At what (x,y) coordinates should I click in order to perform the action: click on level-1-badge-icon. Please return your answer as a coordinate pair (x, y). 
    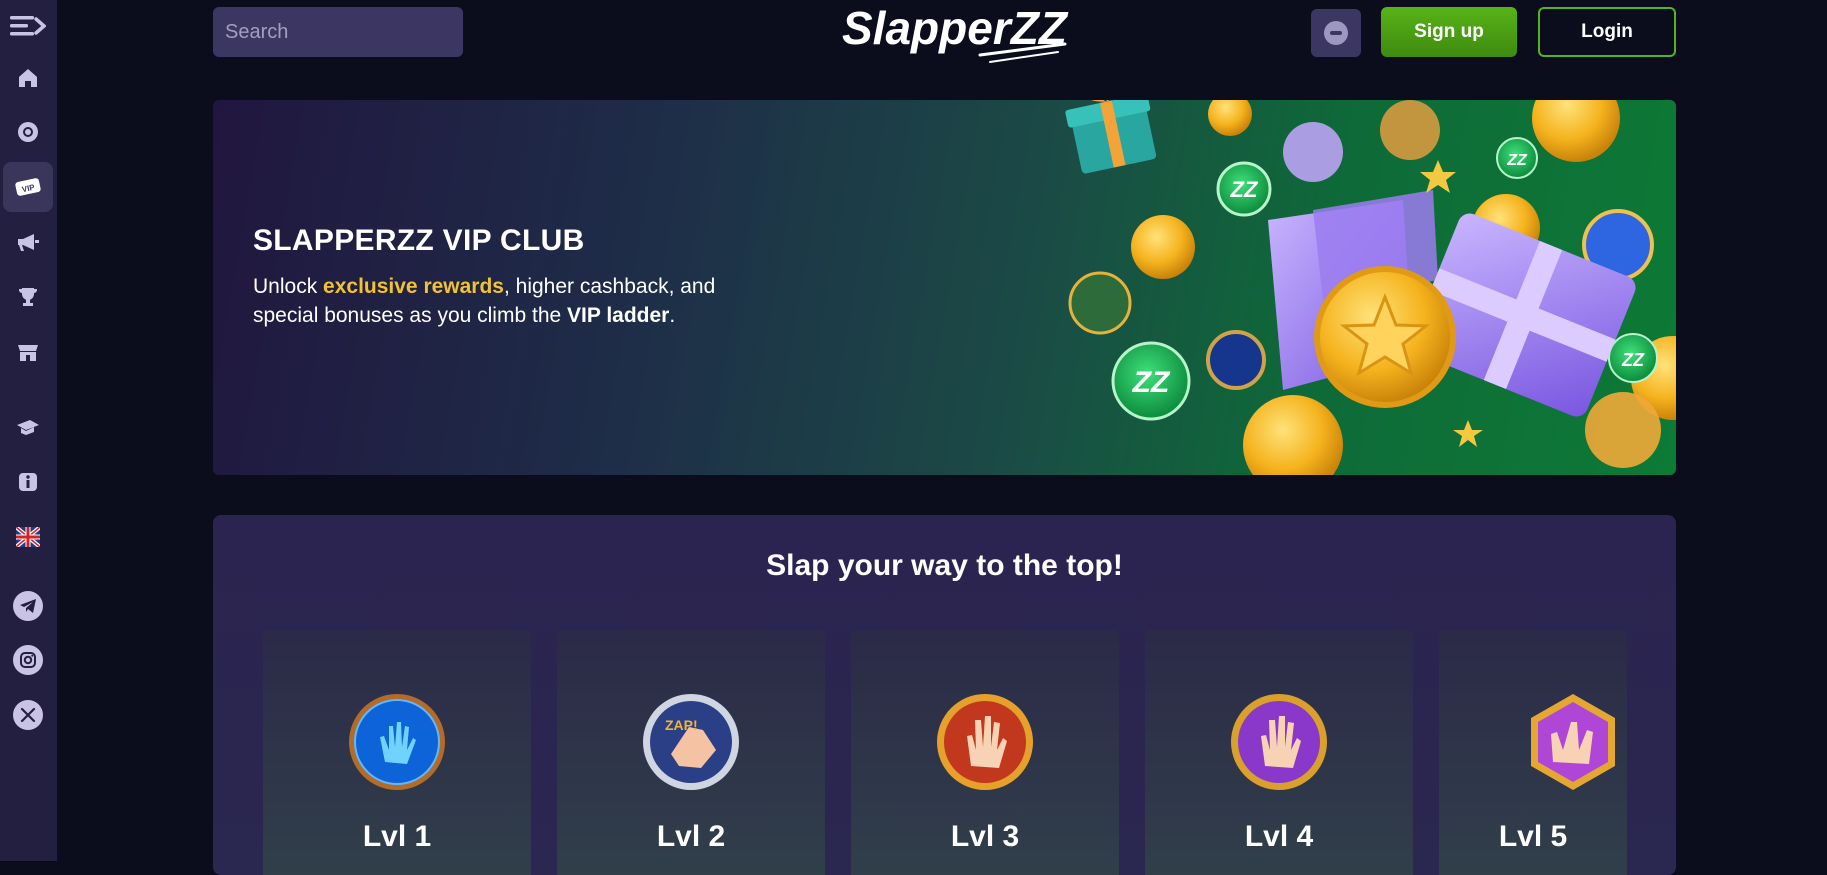
    Looking at the image, I should click on (397, 742).